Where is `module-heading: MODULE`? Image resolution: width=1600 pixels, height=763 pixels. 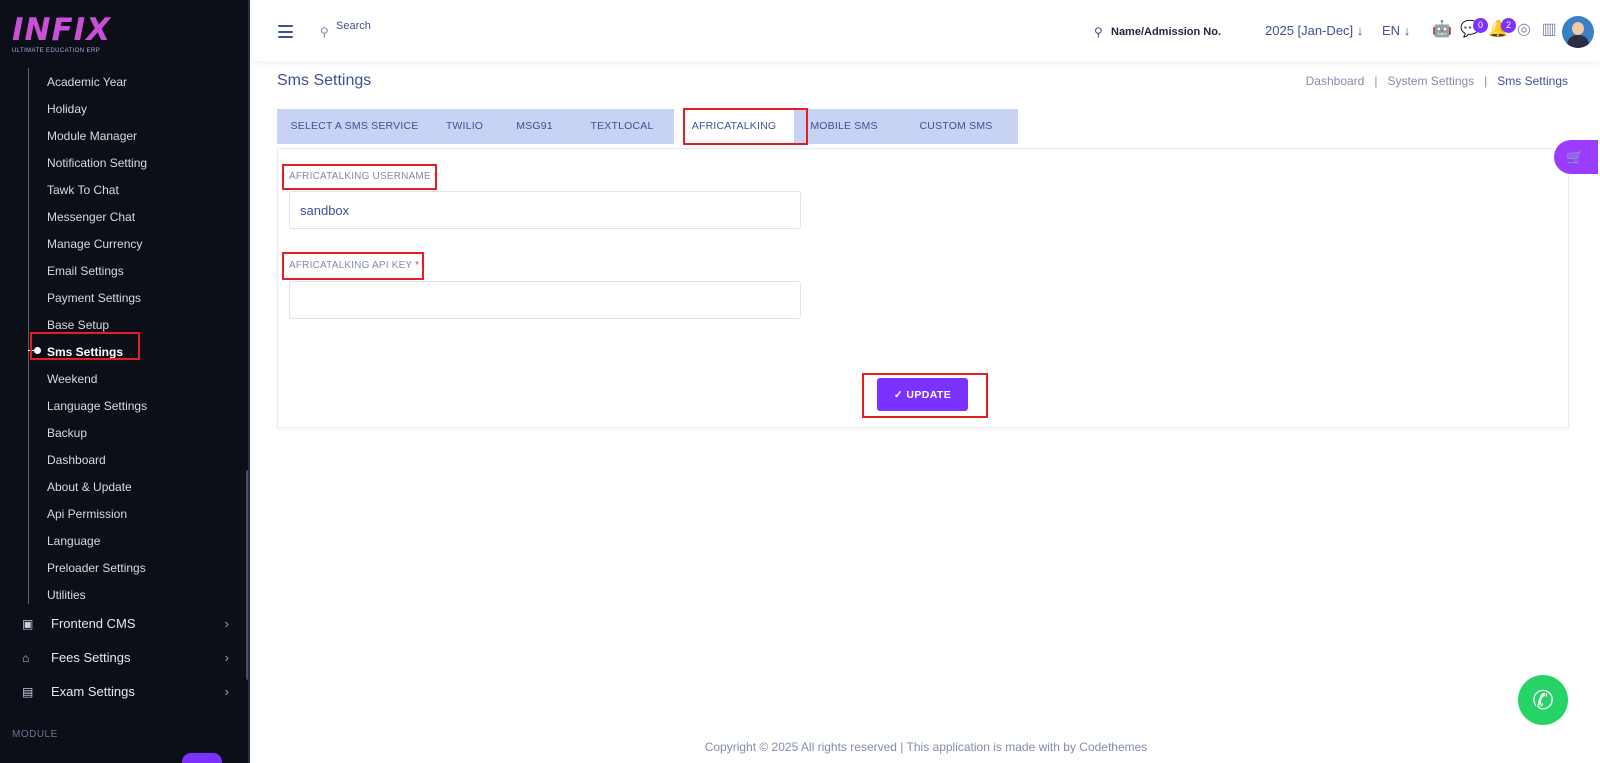 module-heading: MODULE is located at coordinates (35, 734).